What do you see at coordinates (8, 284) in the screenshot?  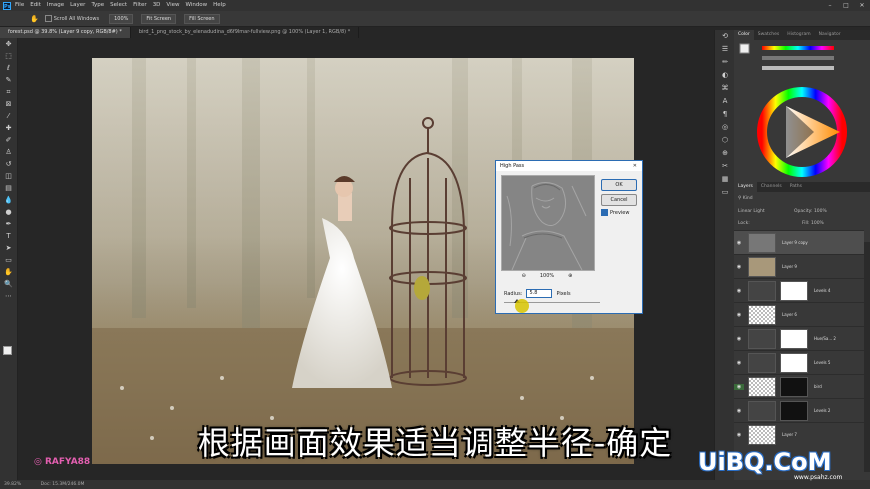 I see `zoom-tool-icon: 🔍` at bounding box center [8, 284].